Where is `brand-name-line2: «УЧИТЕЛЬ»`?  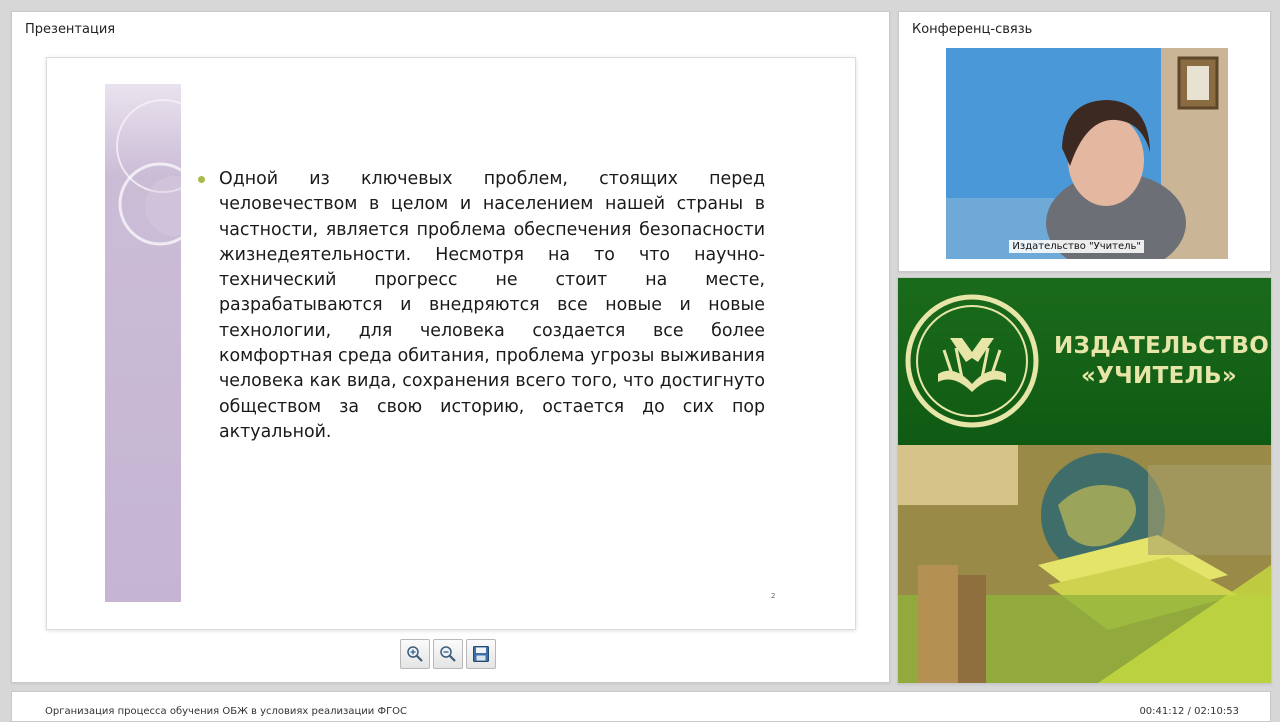 brand-name-line2: «УЧИТЕЛЬ» is located at coordinates (1159, 376).